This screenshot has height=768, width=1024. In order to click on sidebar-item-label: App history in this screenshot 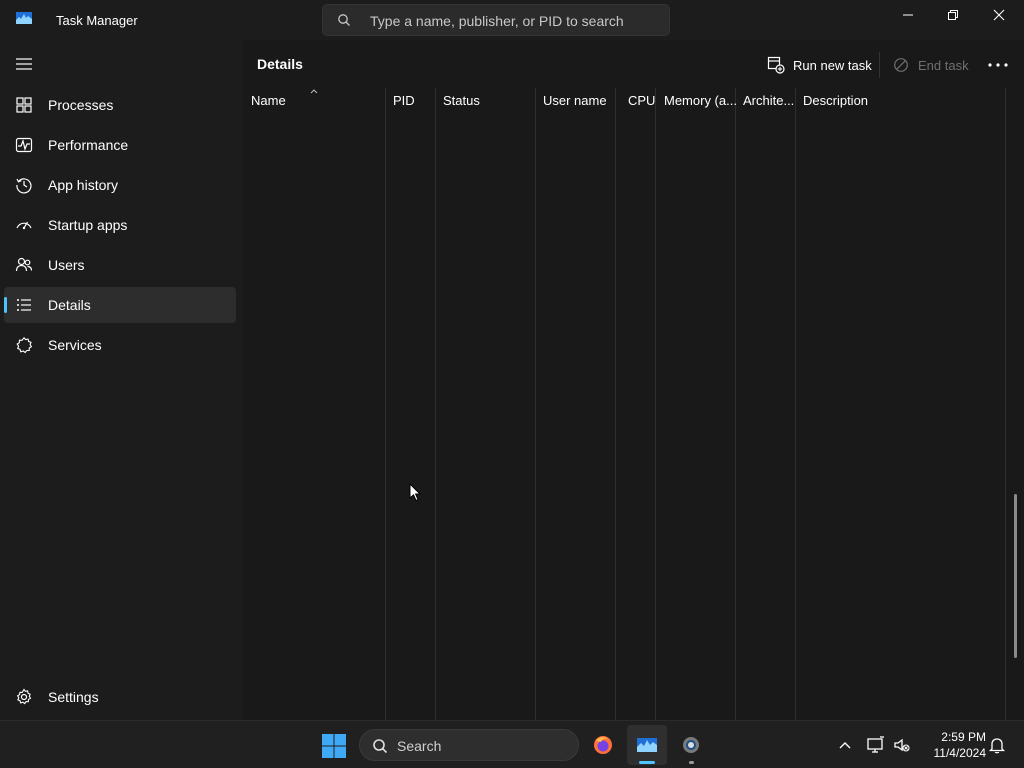, I will do `click(83, 185)`.